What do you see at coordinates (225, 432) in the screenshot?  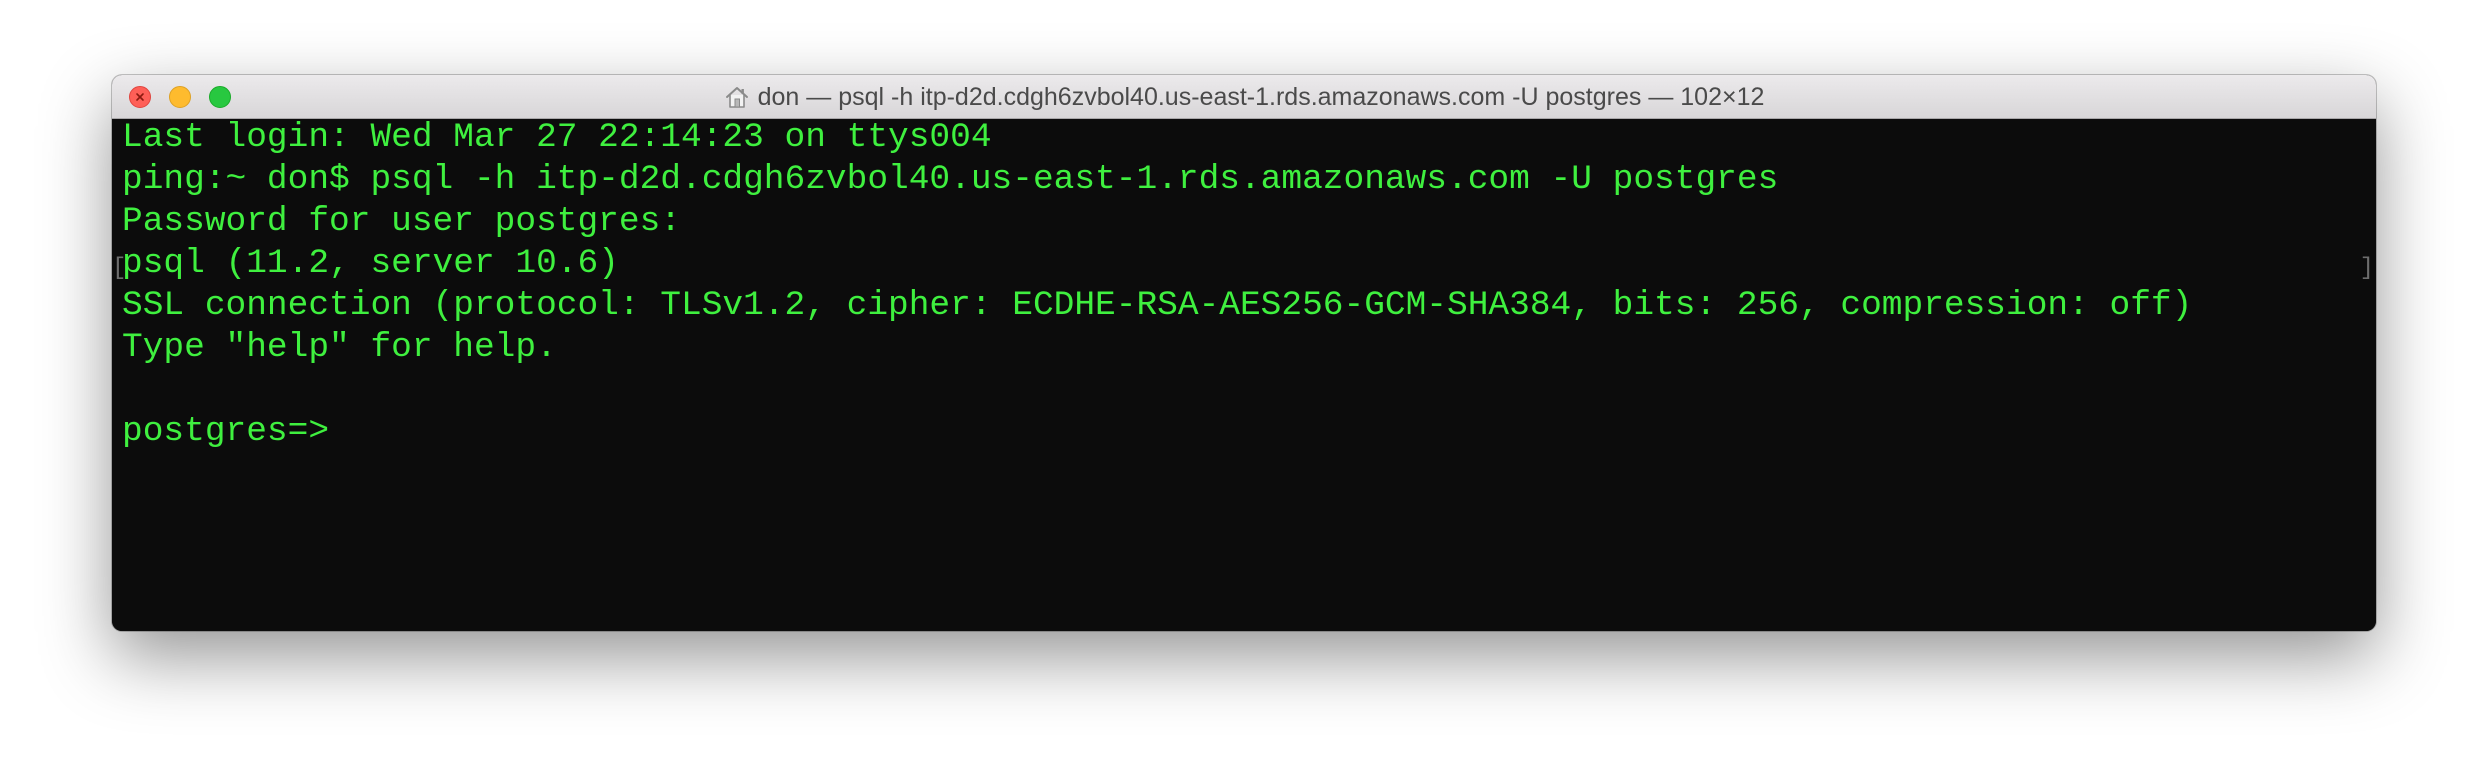 I see `terminal-prompt: postgres=>` at bounding box center [225, 432].